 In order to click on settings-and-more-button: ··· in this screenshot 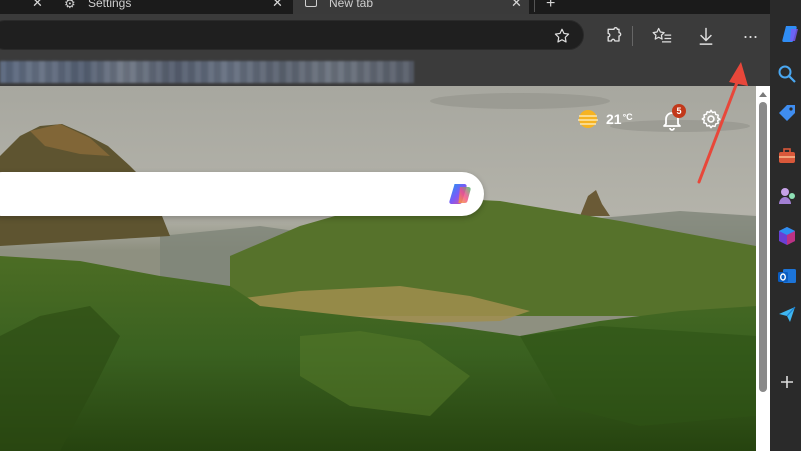, I will do `click(750, 36)`.